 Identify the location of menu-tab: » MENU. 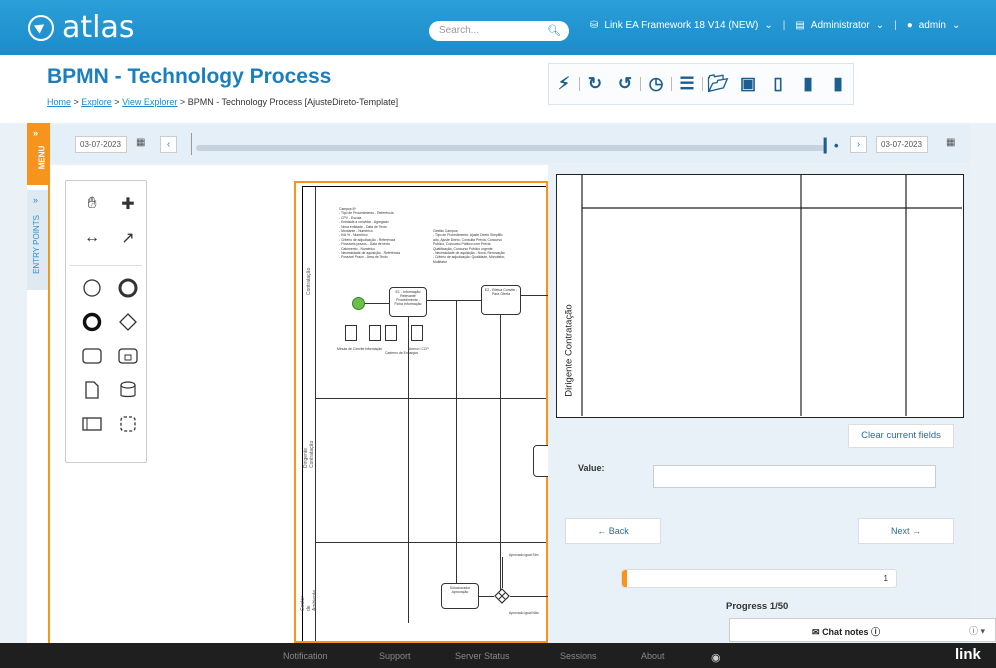
(37, 154).